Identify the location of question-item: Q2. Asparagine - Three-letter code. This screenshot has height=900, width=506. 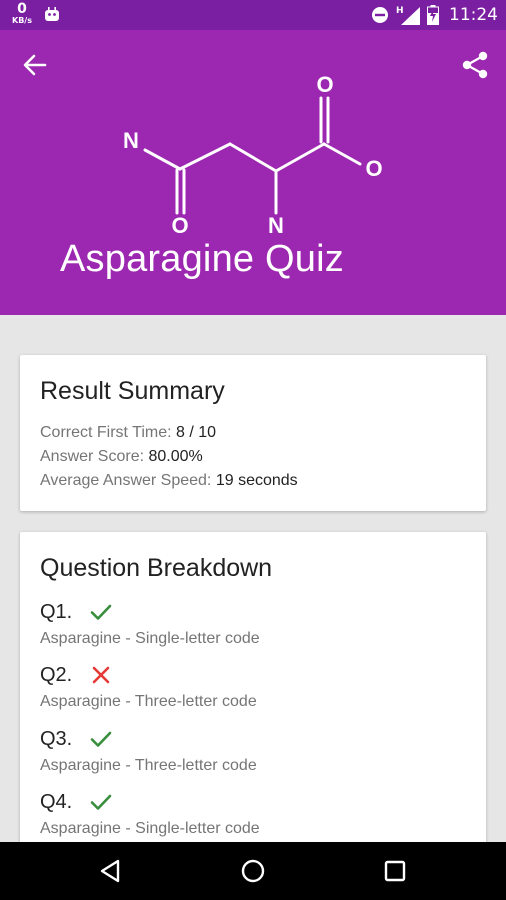
(148, 687).